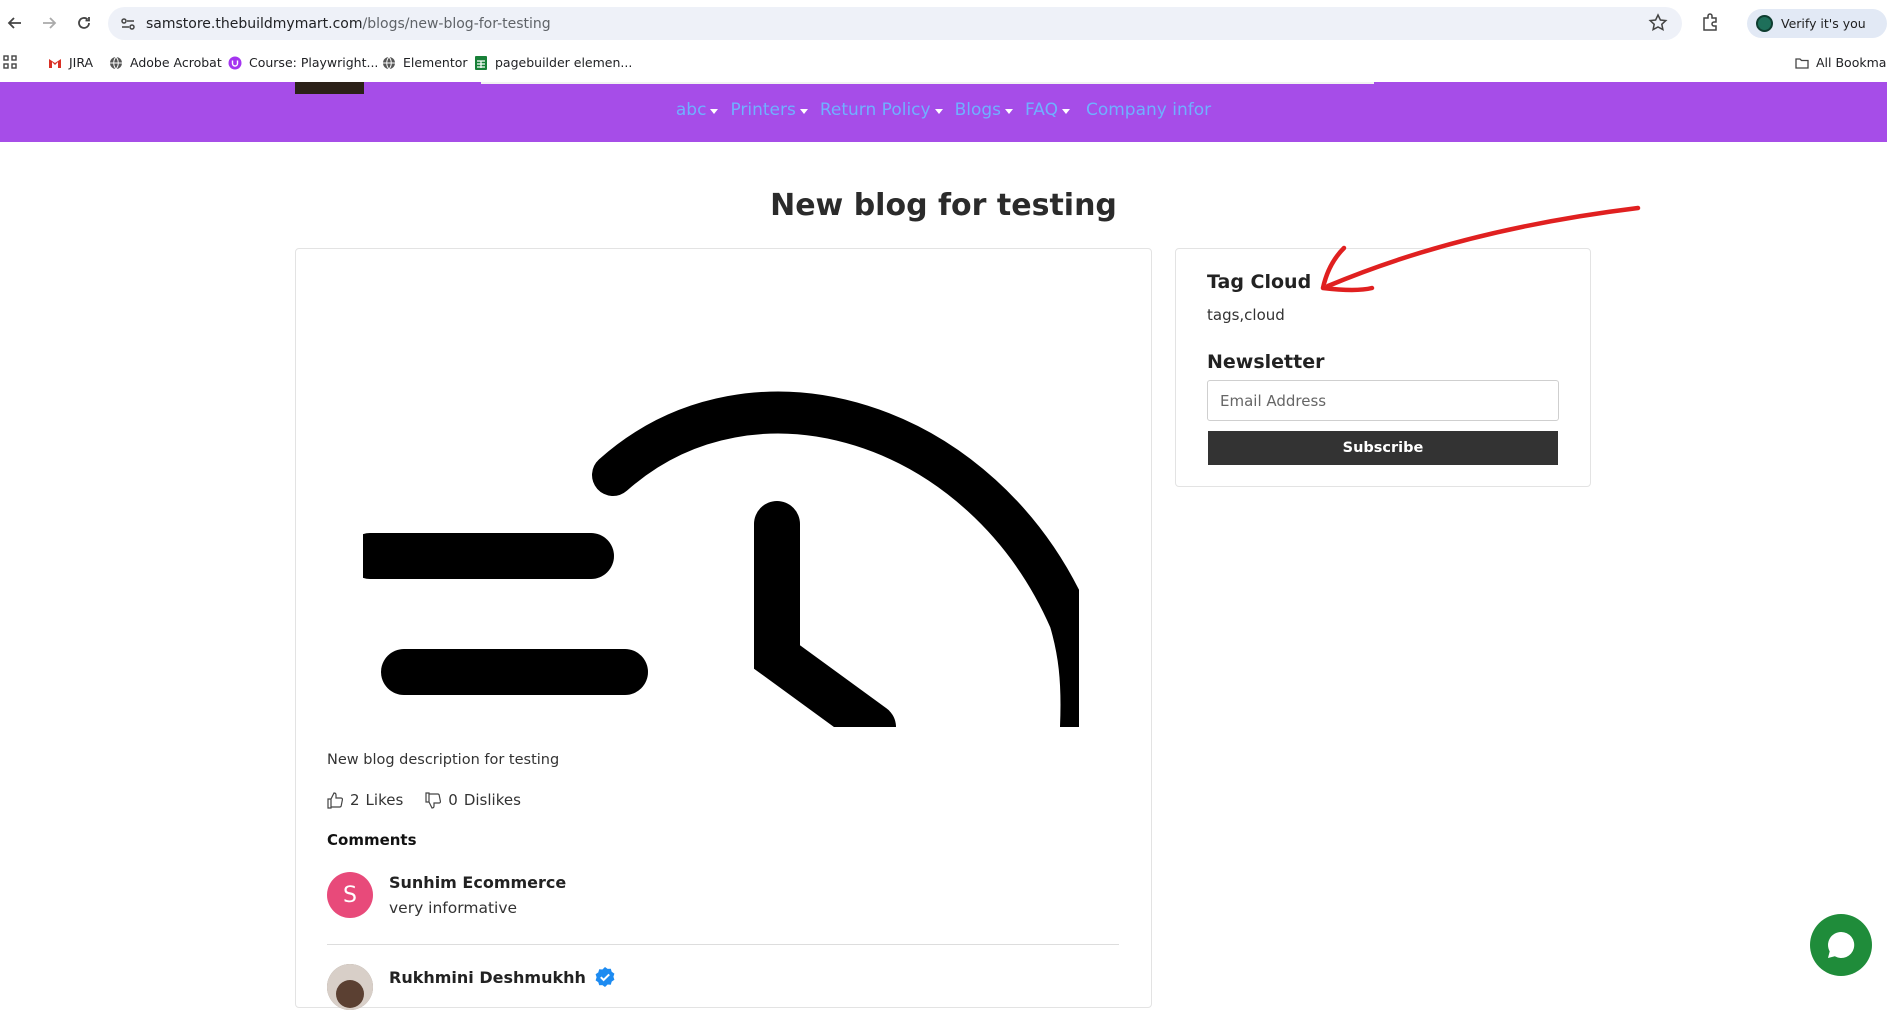 The height and width of the screenshot is (1010, 1887). What do you see at coordinates (927, 83) in the screenshot?
I see `site-search-bar` at bounding box center [927, 83].